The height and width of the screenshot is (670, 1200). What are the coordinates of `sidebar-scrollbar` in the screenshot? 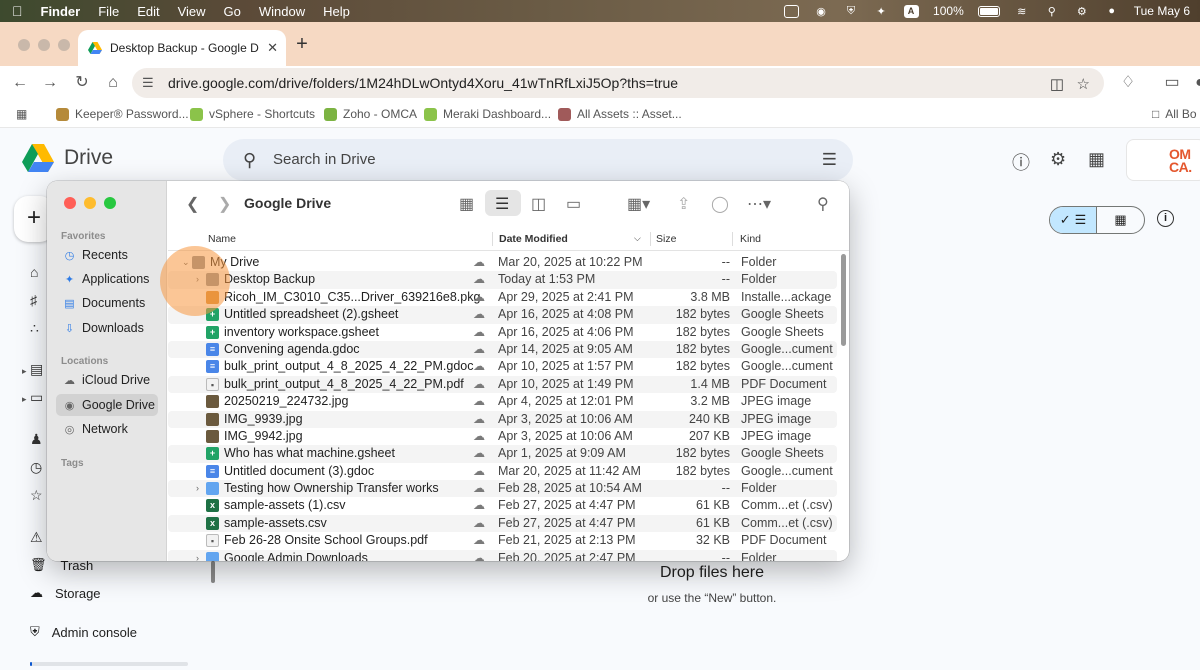 It's located at (213, 572).